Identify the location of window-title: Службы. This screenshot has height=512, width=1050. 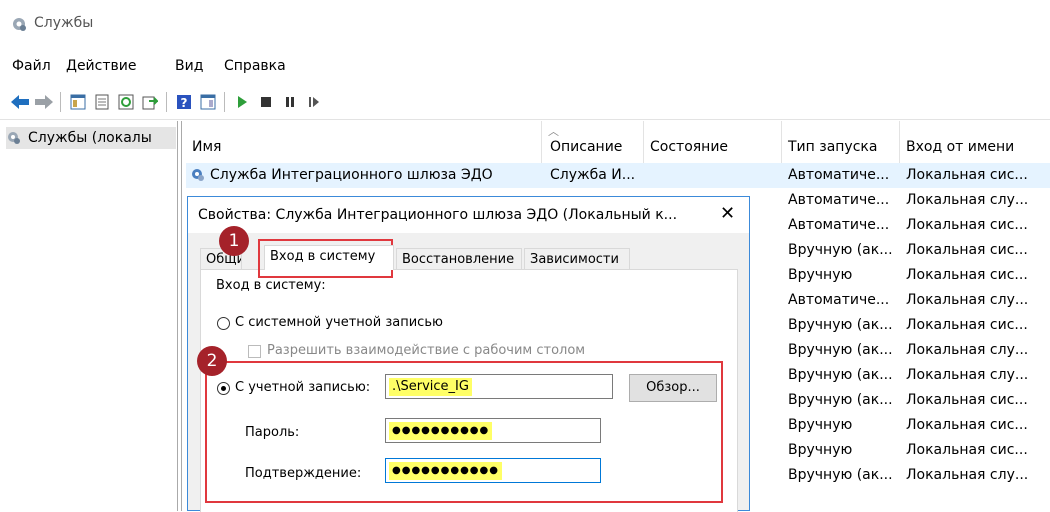
(64, 23).